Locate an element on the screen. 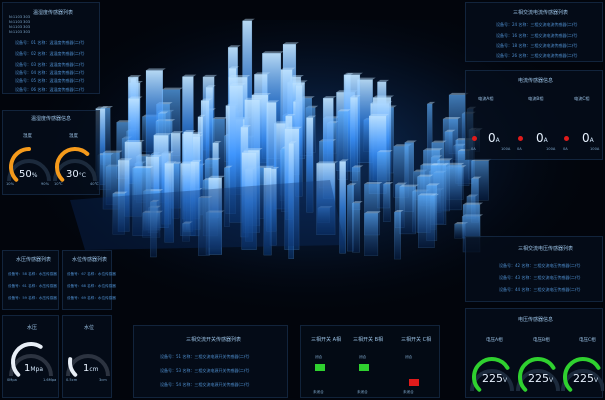  switch-c-status-indicator is located at coordinates (414, 382).